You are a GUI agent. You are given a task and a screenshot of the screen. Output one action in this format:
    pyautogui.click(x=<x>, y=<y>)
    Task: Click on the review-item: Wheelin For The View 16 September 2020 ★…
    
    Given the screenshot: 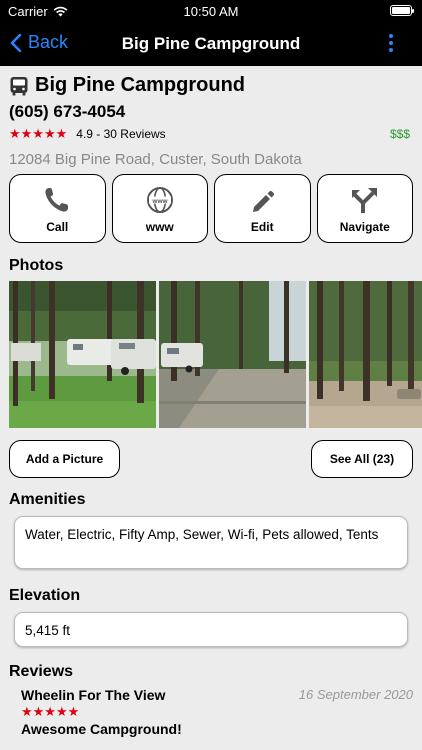 What is the action you would take?
    pyautogui.click(x=211, y=712)
    